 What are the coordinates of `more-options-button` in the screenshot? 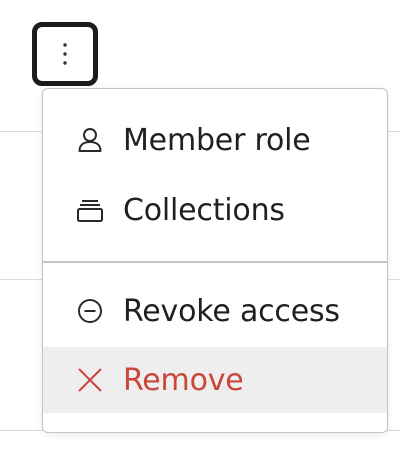 It's located at (65, 54).